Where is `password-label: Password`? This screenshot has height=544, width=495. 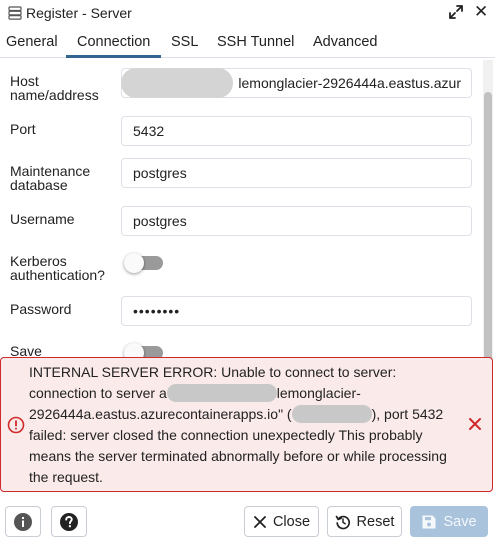
password-label: Password is located at coordinates (41, 309).